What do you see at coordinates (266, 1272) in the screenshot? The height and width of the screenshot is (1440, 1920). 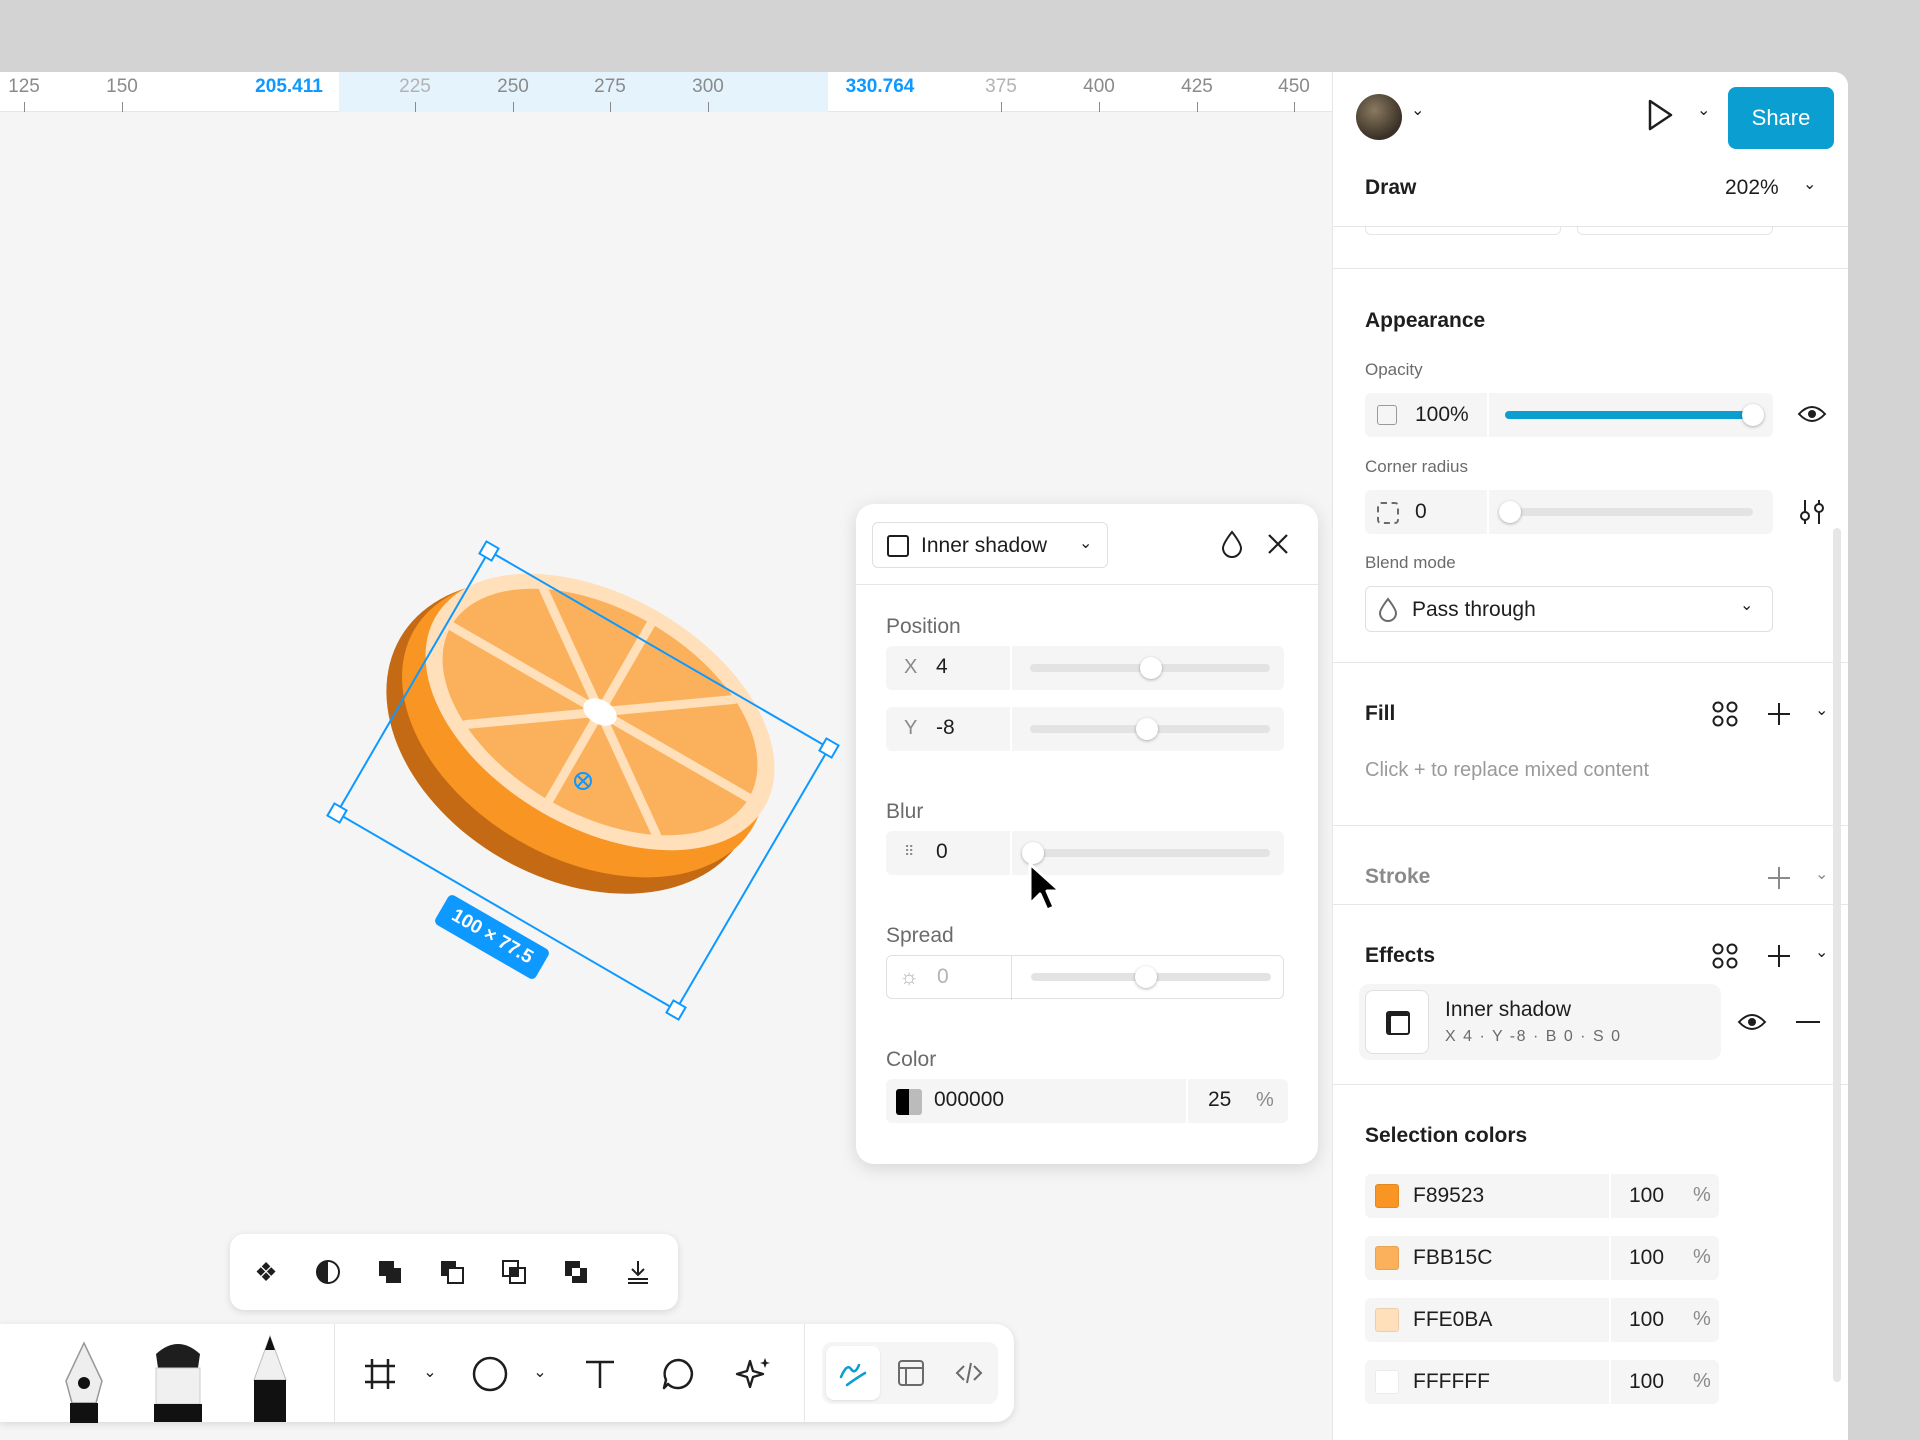 I see `component-icon: ❖` at bounding box center [266, 1272].